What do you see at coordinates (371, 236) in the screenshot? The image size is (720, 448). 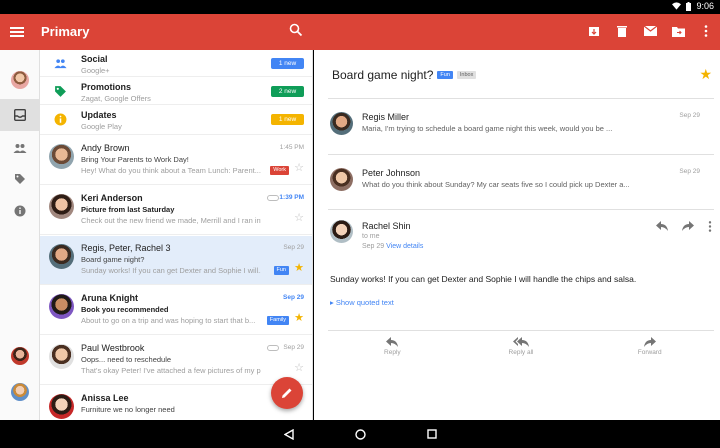 I see `message-recipient: to me` at bounding box center [371, 236].